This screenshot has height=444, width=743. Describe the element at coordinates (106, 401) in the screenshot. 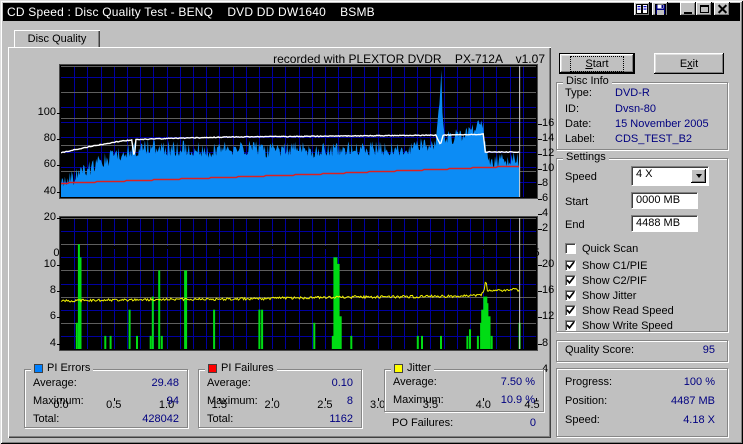

I see `stat-row: Maximum: 94` at that location.